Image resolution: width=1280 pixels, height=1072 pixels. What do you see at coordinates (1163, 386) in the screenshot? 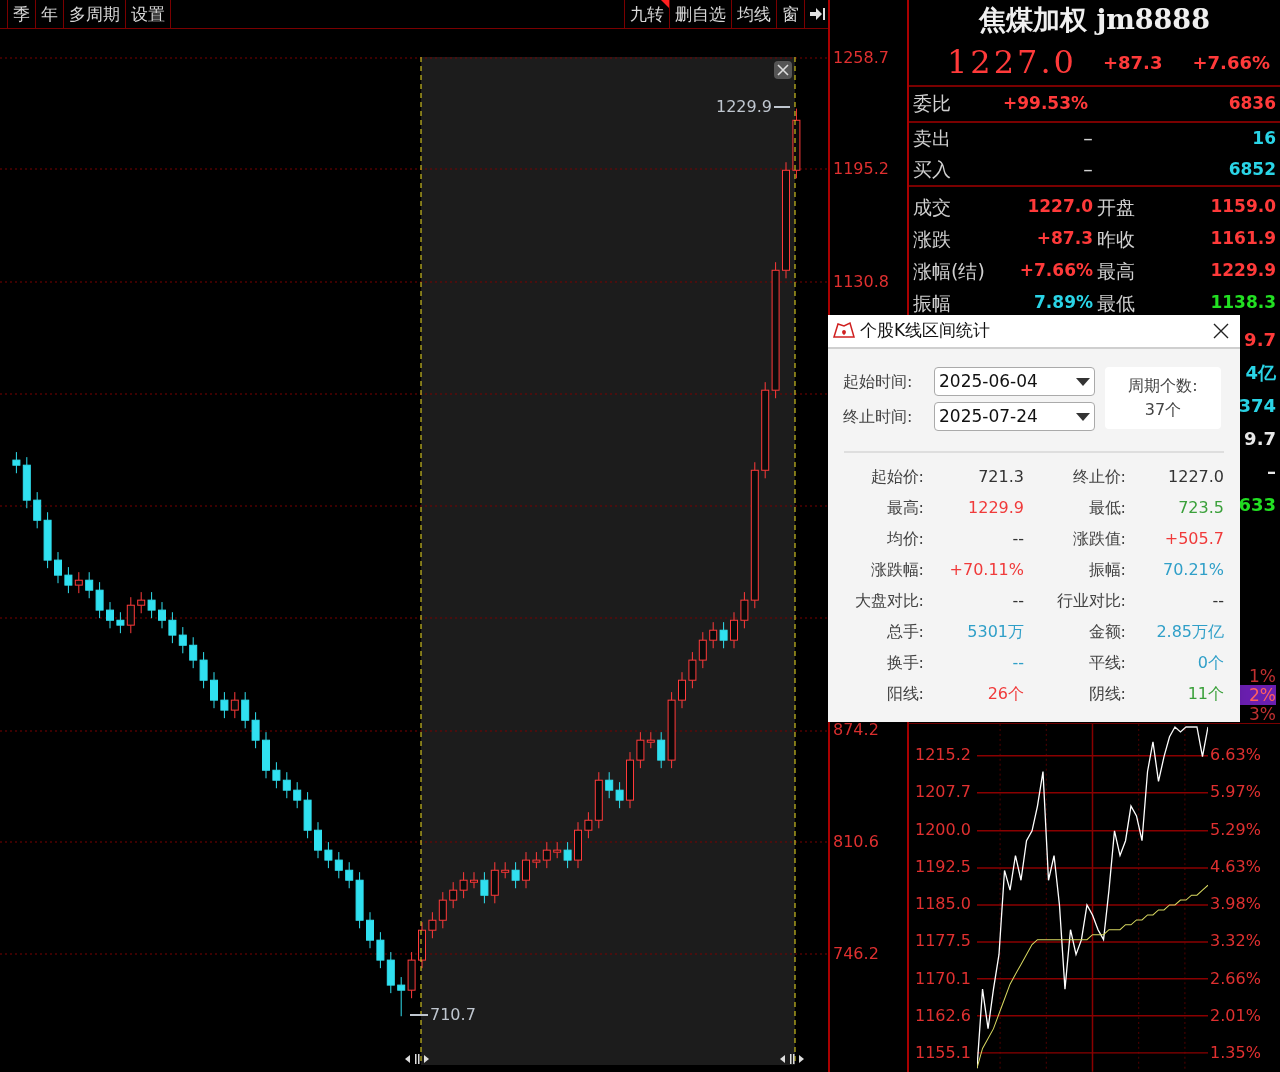
I see `count-label: 周期个数:` at bounding box center [1163, 386].